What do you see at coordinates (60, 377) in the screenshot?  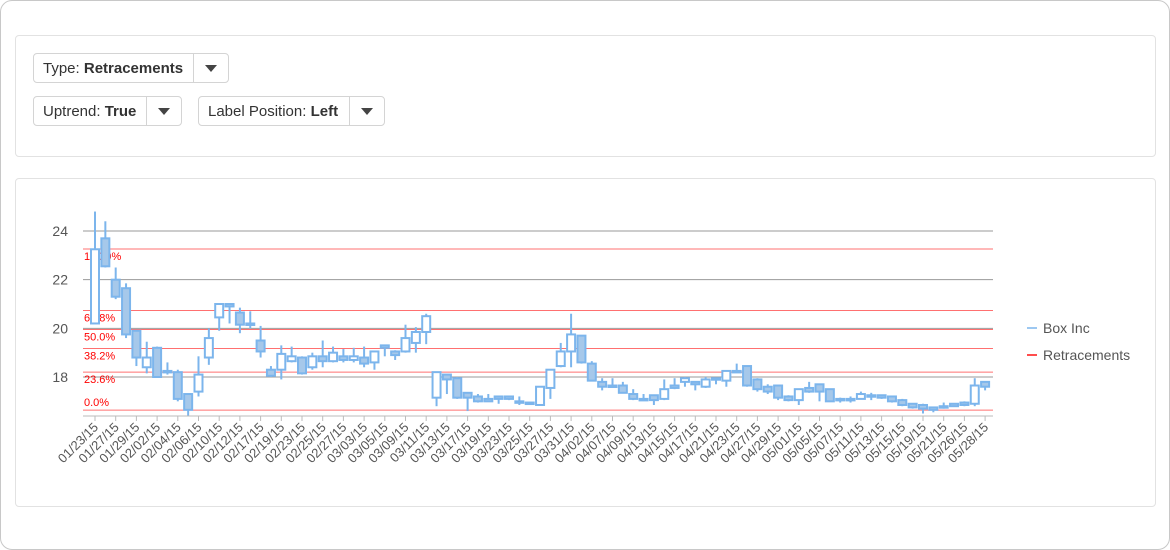 I see `y-tick-label: 18` at bounding box center [60, 377].